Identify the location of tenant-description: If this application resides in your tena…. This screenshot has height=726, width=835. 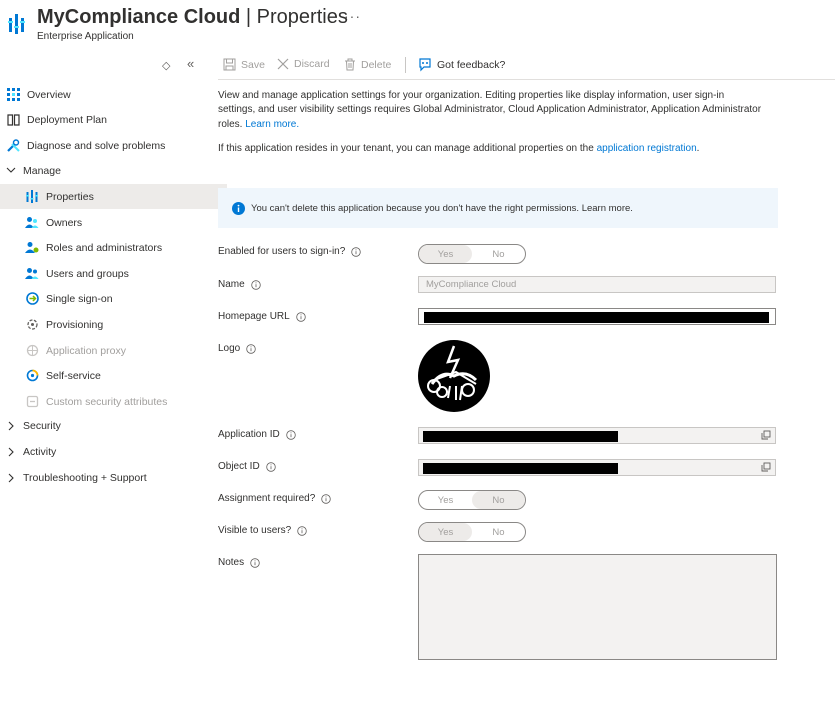
(498, 148).